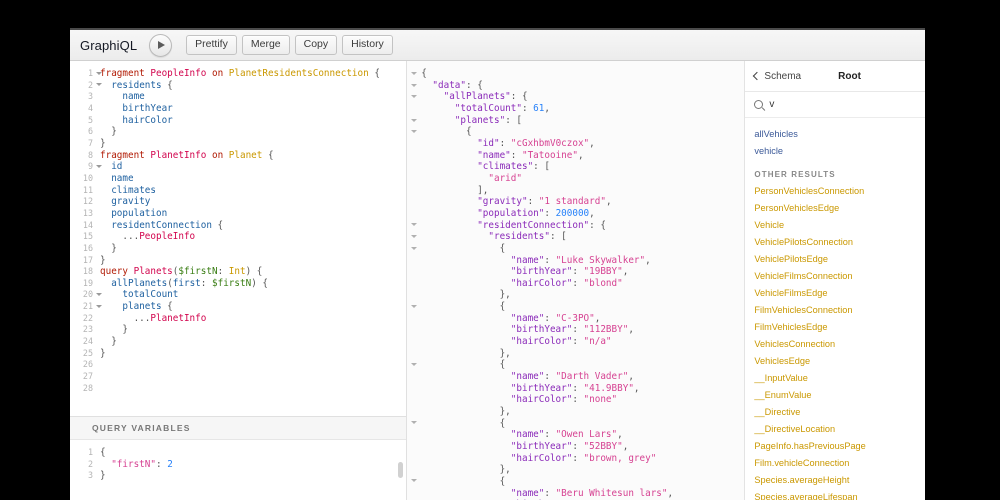 The height and width of the screenshot is (500, 1000). Describe the element at coordinates (90, 96) in the screenshot. I see `line-number: 3` at that location.